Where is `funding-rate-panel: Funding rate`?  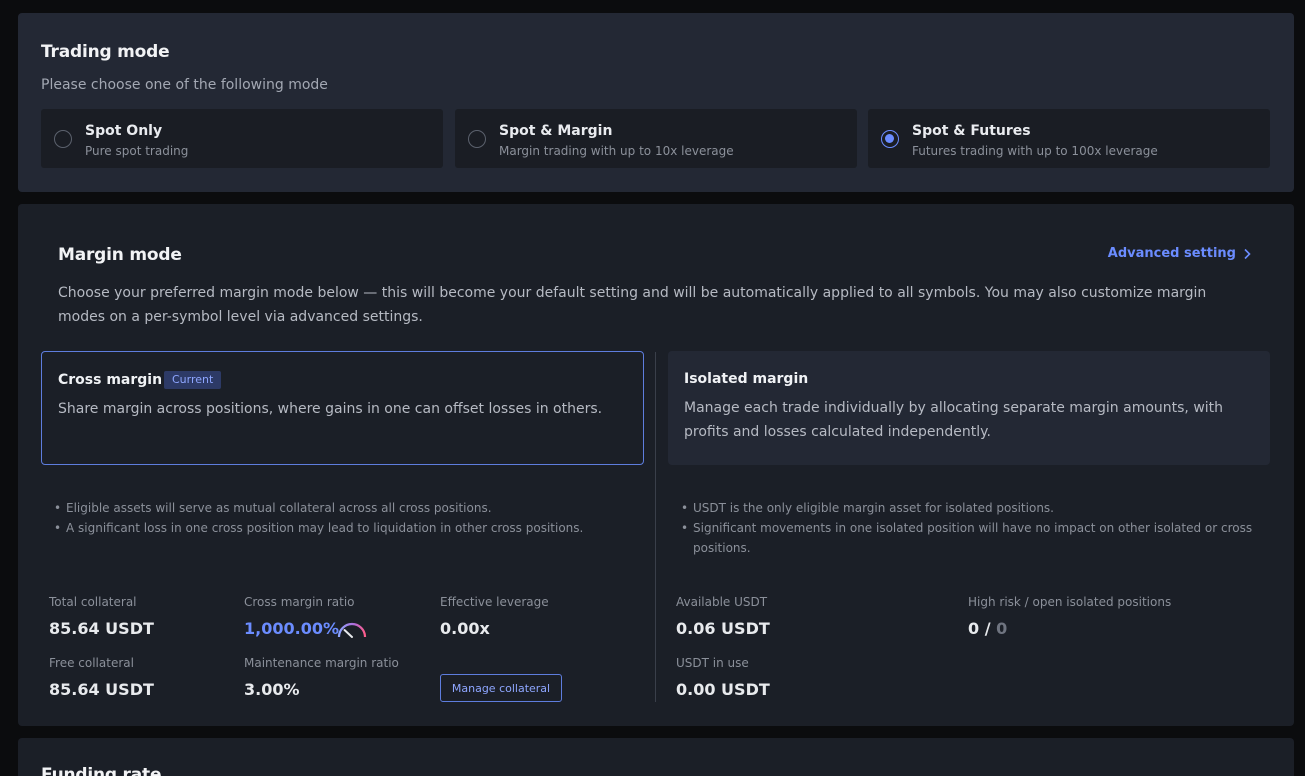
funding-rate-panel: Funding rate is located at coordinates (656, 757).